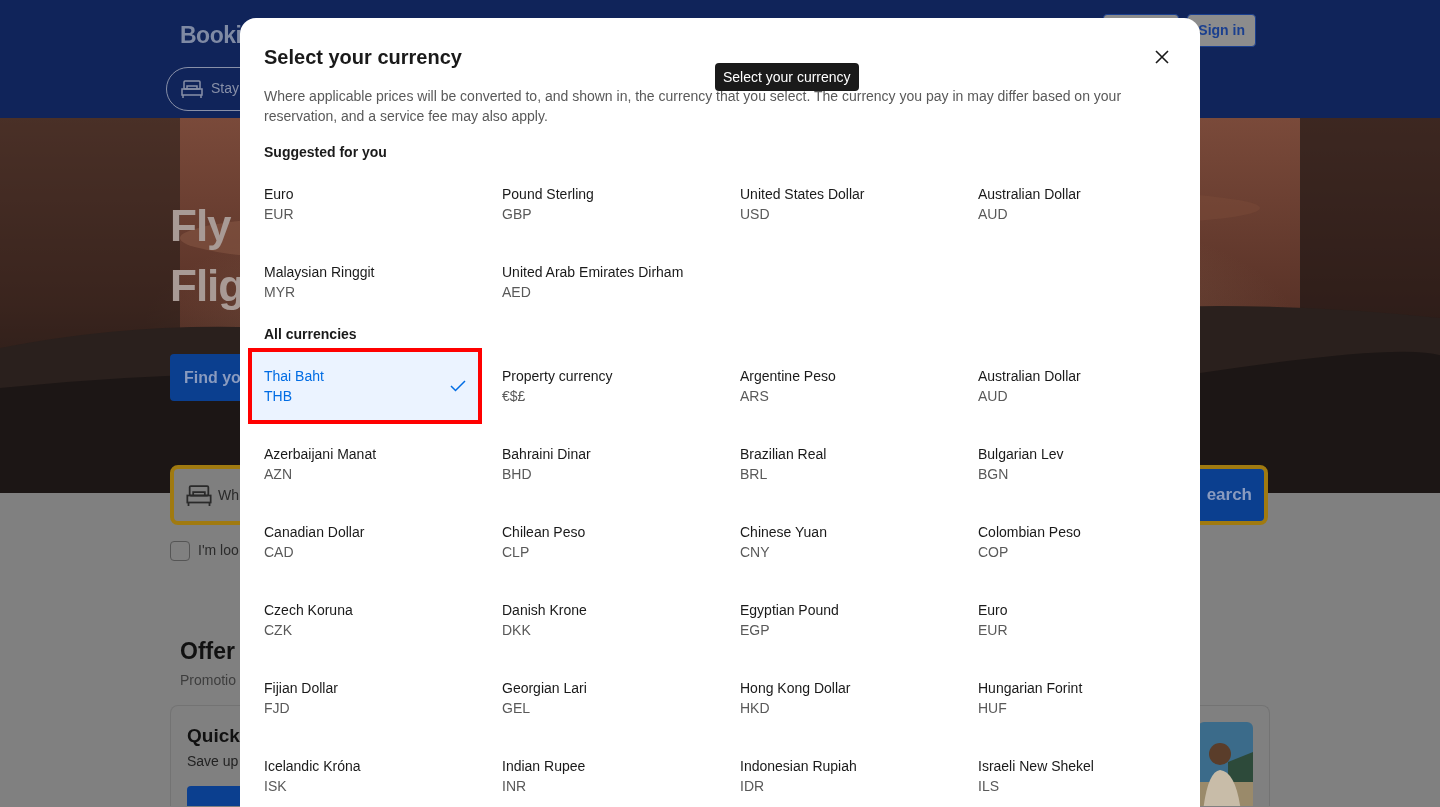 The width and height of the screenshot is (1440, 807). Describe the element at coordinates (787, 77) in the screenshot. I see `tooltip: Select your currency` at that location.